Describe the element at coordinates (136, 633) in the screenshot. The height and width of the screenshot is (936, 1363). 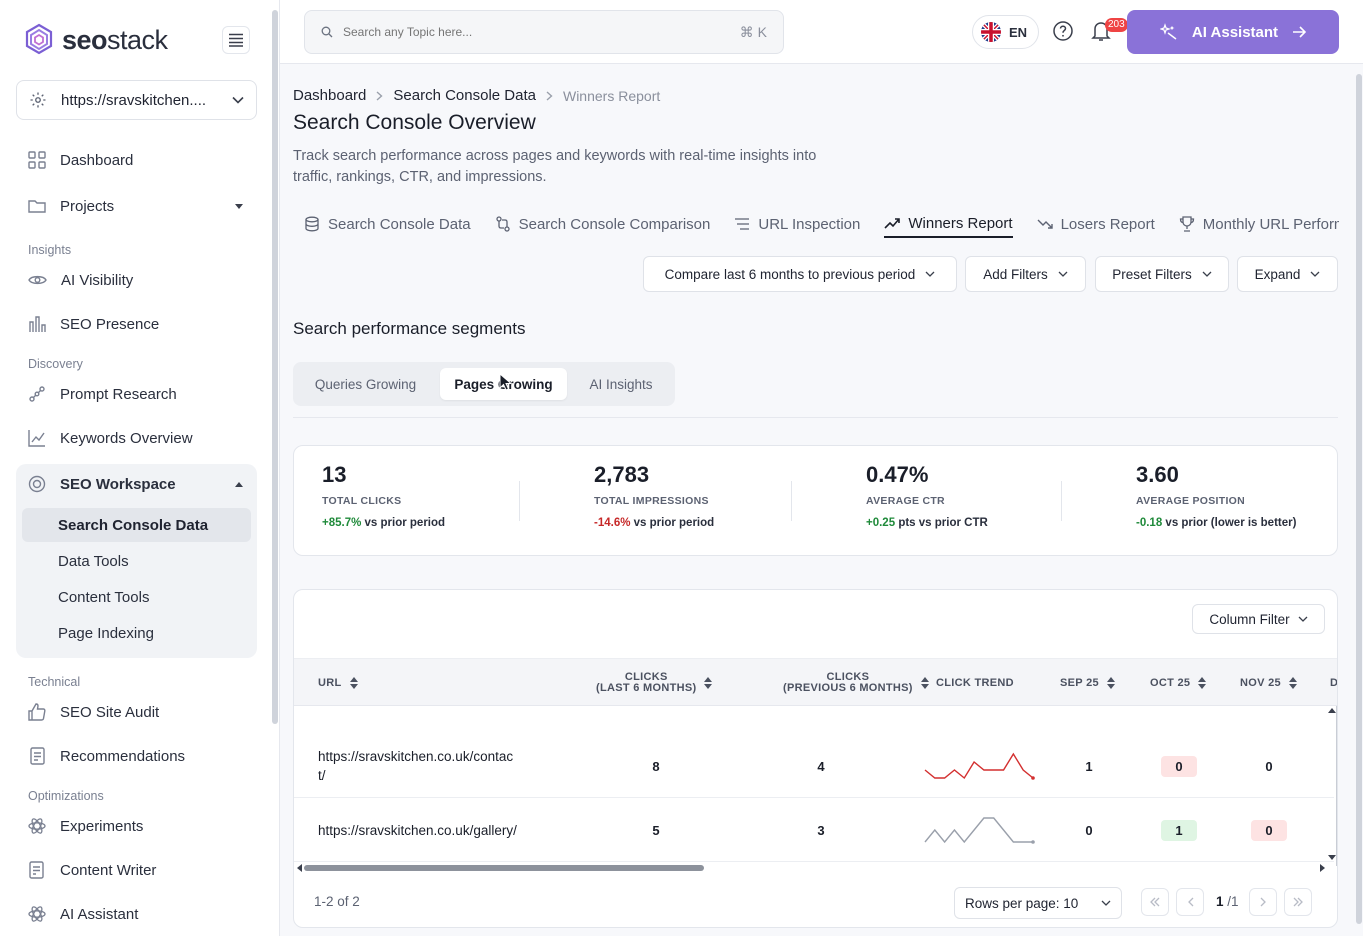
I see `sidebar-subitem-page-indexing: Page Indexing` at that location.